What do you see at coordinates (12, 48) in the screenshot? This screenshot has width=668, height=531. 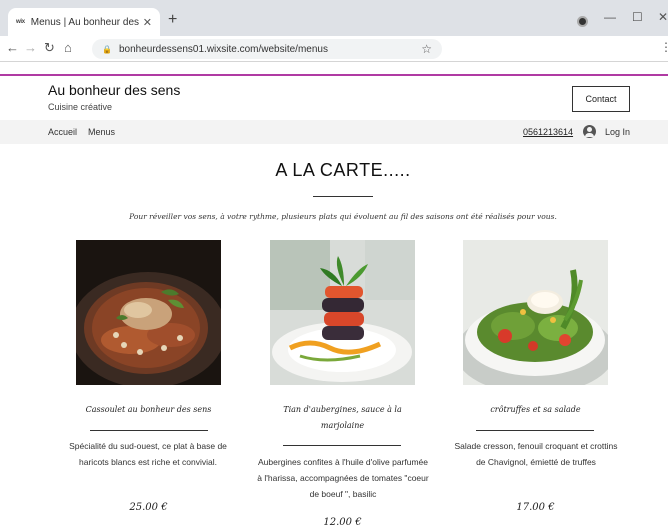 I see `back-arrow-icon: ←` at bounding box center [12, 48].